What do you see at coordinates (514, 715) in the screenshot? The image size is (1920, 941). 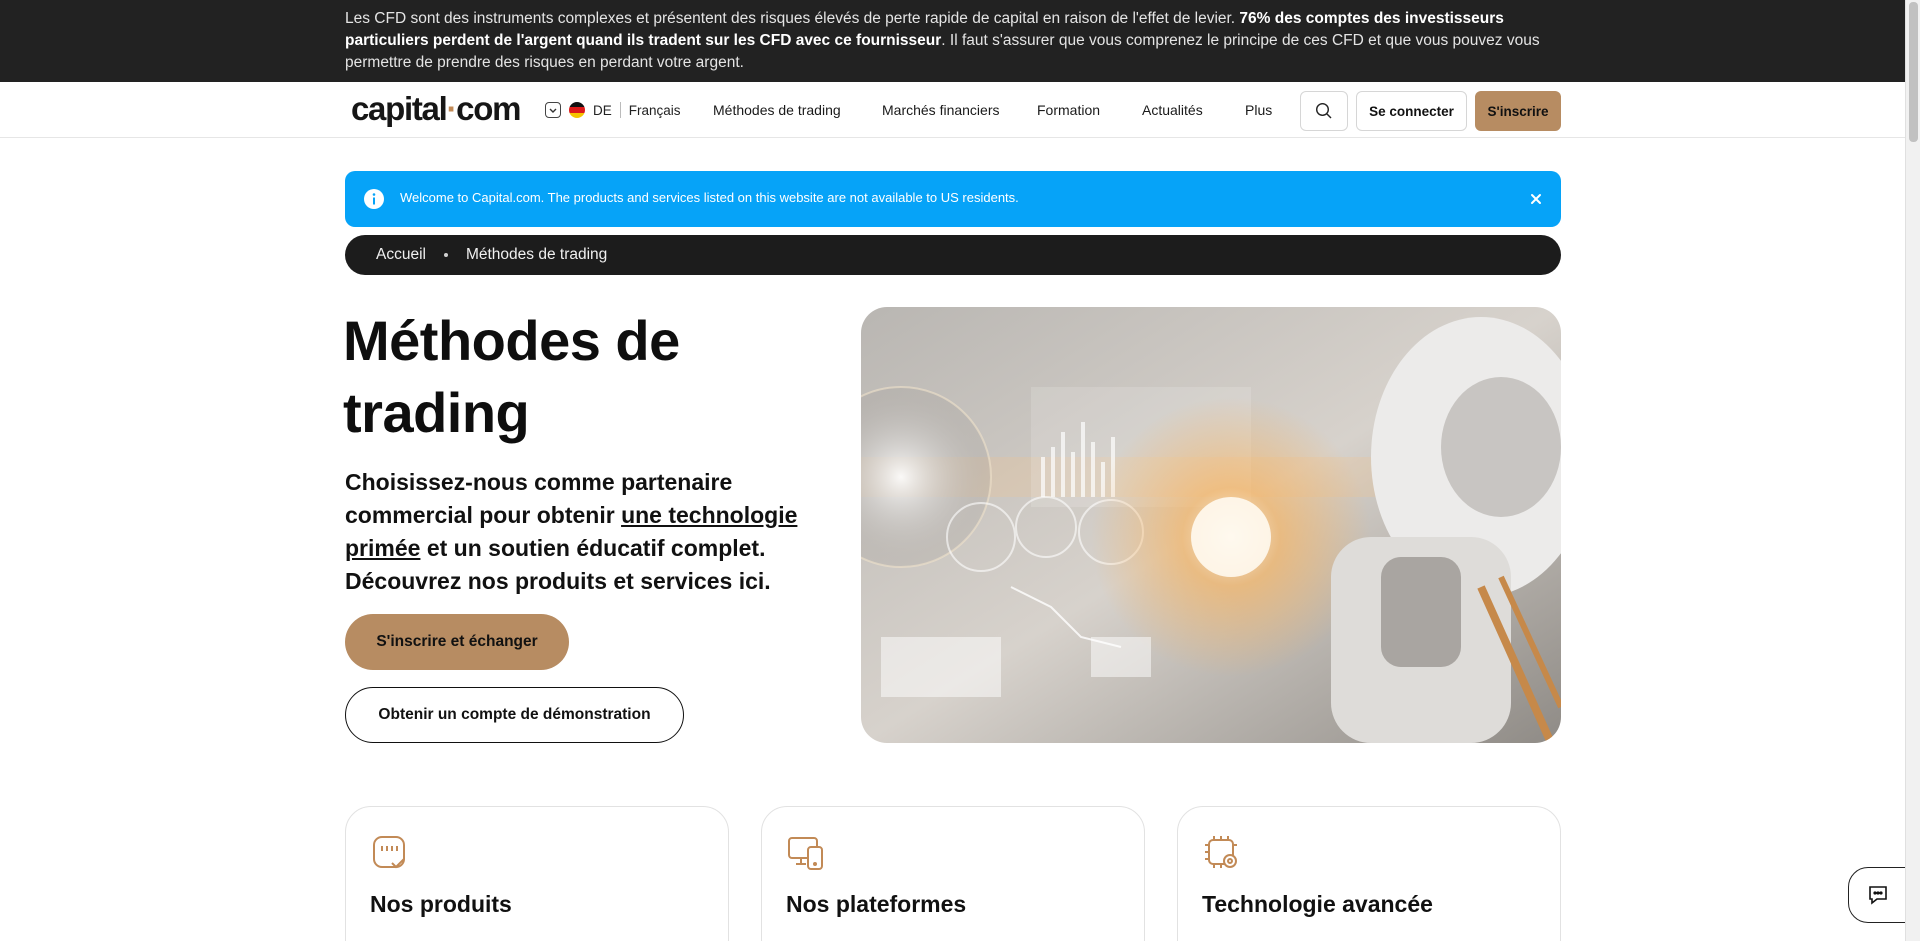 I see `demo-account-button: Obtenir un compte de démonstration` at bounding box center [514, 715].